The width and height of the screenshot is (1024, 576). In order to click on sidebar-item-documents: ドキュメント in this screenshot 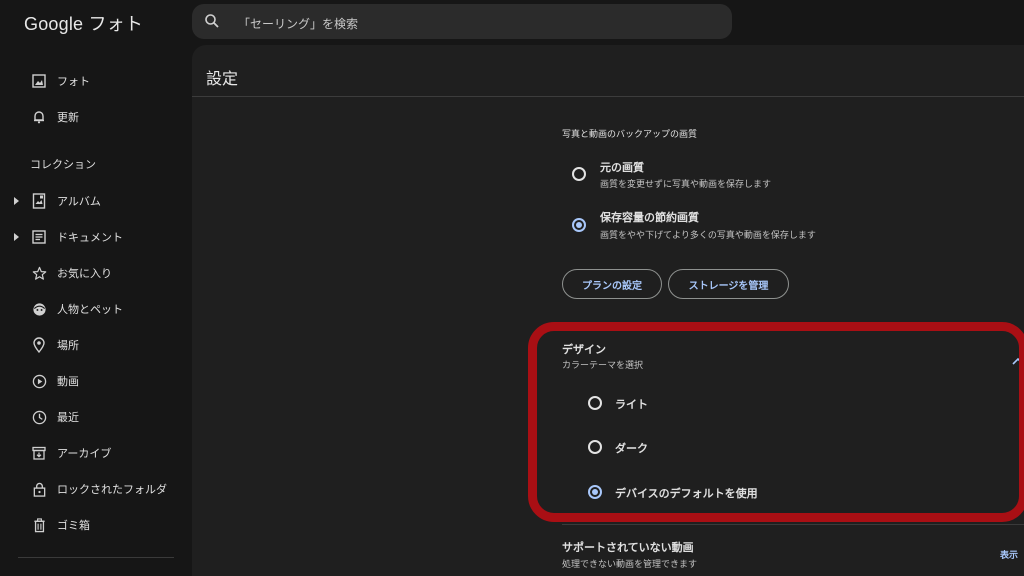, I will do `click(96, 237)`.